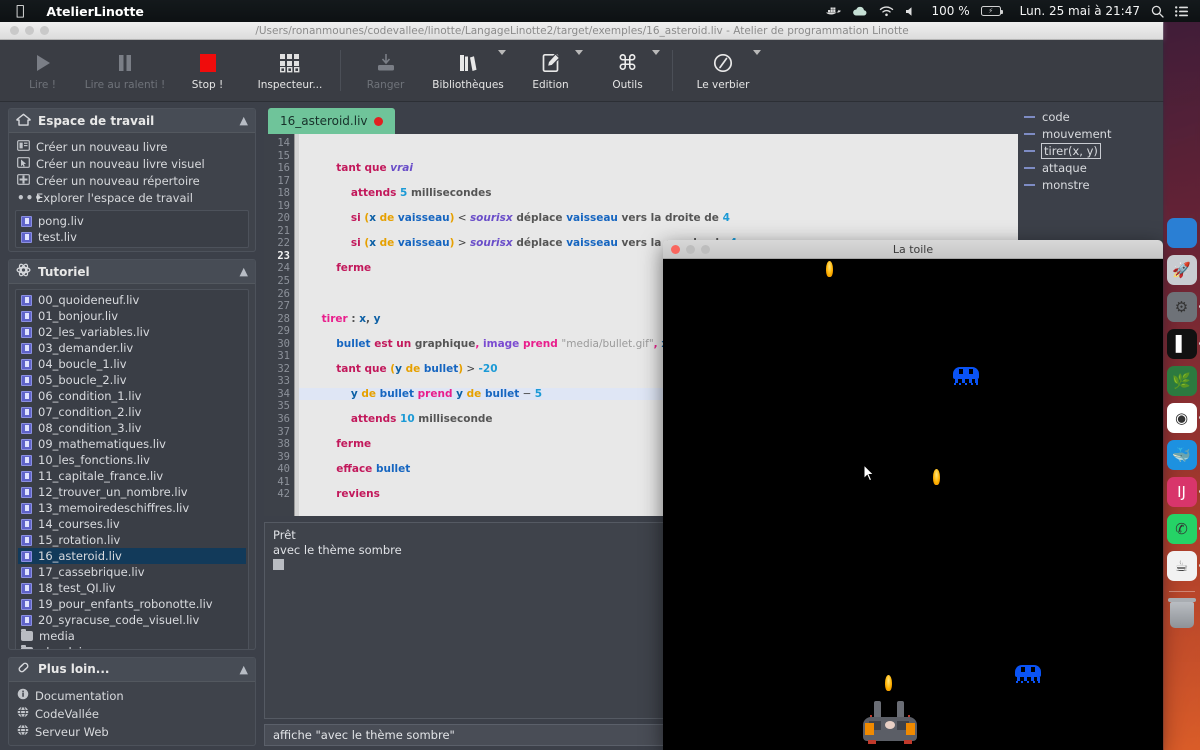  What do you see at coordinates (132, 332) in the screenshot?
I see `list-item: 02_les_variables.liv` at bounding box center [132, 332].